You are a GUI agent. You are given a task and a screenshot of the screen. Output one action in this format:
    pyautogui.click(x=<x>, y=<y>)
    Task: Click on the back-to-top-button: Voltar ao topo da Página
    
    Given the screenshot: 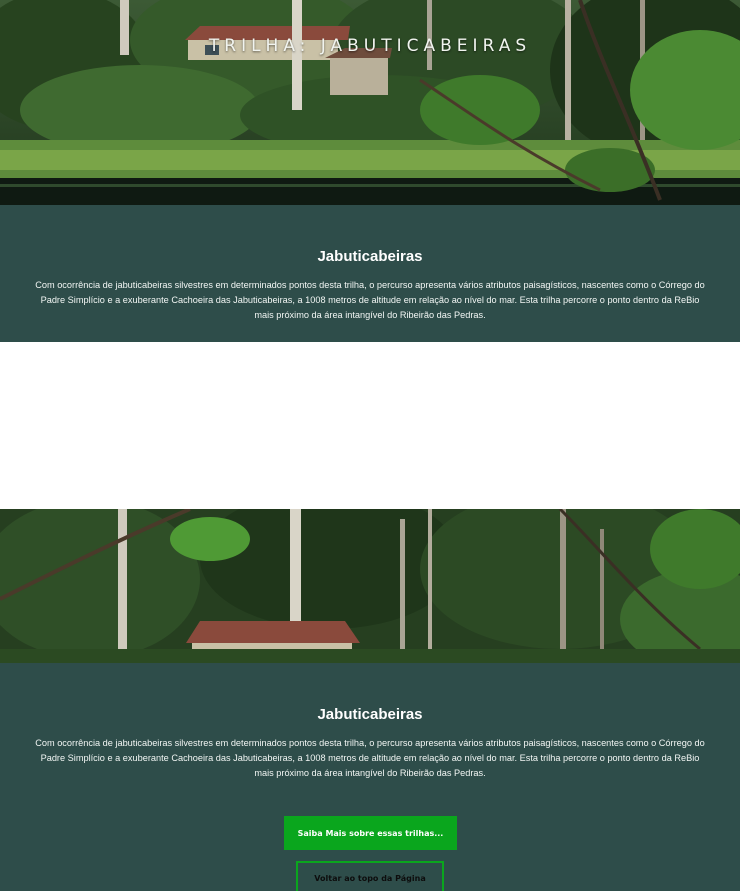 What is the action you would take?
    pyautogui.click(x=370, y=876)
    